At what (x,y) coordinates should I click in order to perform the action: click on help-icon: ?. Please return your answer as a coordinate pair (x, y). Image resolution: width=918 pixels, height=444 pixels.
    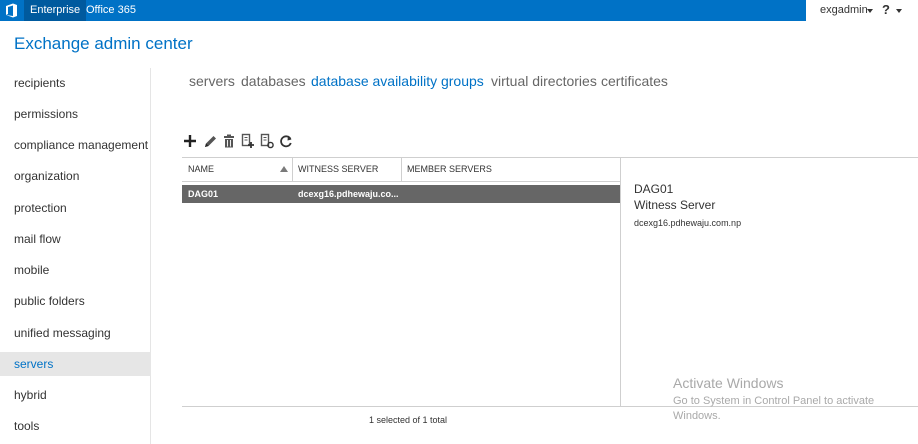
    Looking at the image, I should click on (886, 9).